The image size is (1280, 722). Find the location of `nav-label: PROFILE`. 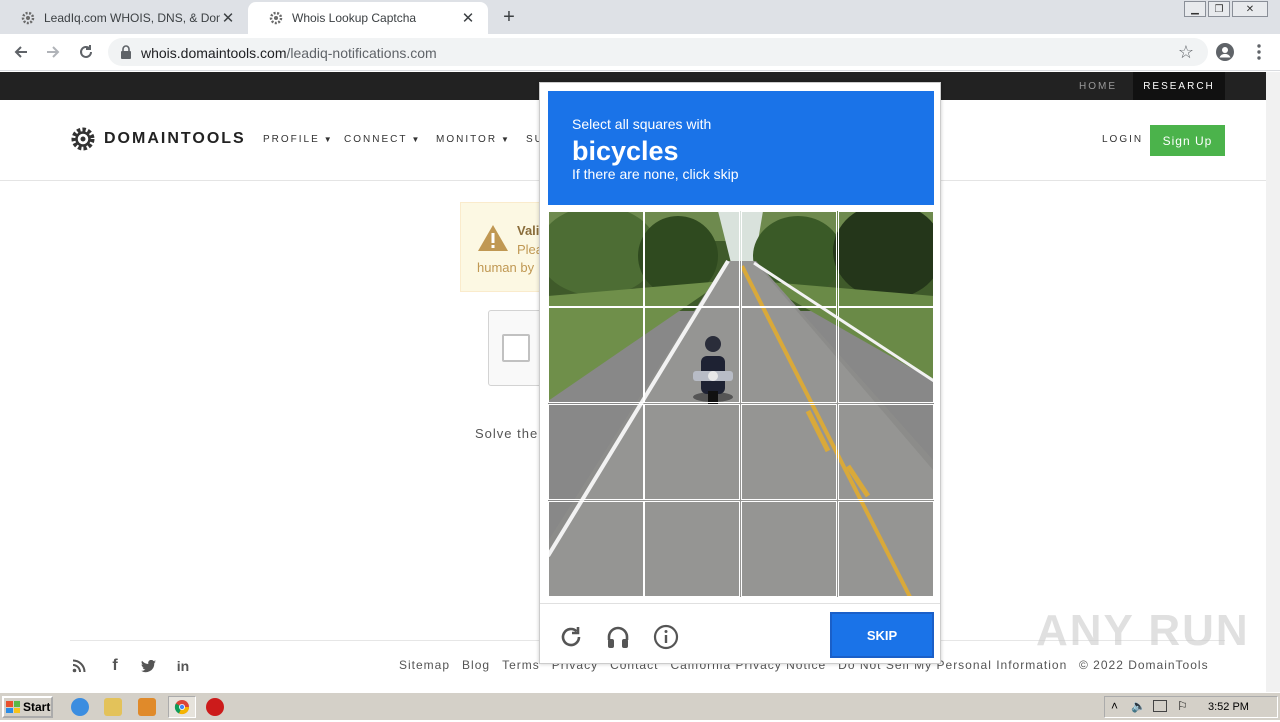

nav-label: PROFILE is located at coordinates (291, 139).